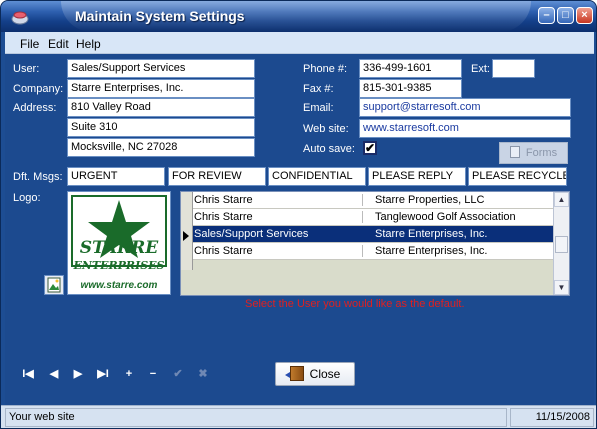  I want to click on grid-scrollbar: ▲ ▼, so click(561, 243).